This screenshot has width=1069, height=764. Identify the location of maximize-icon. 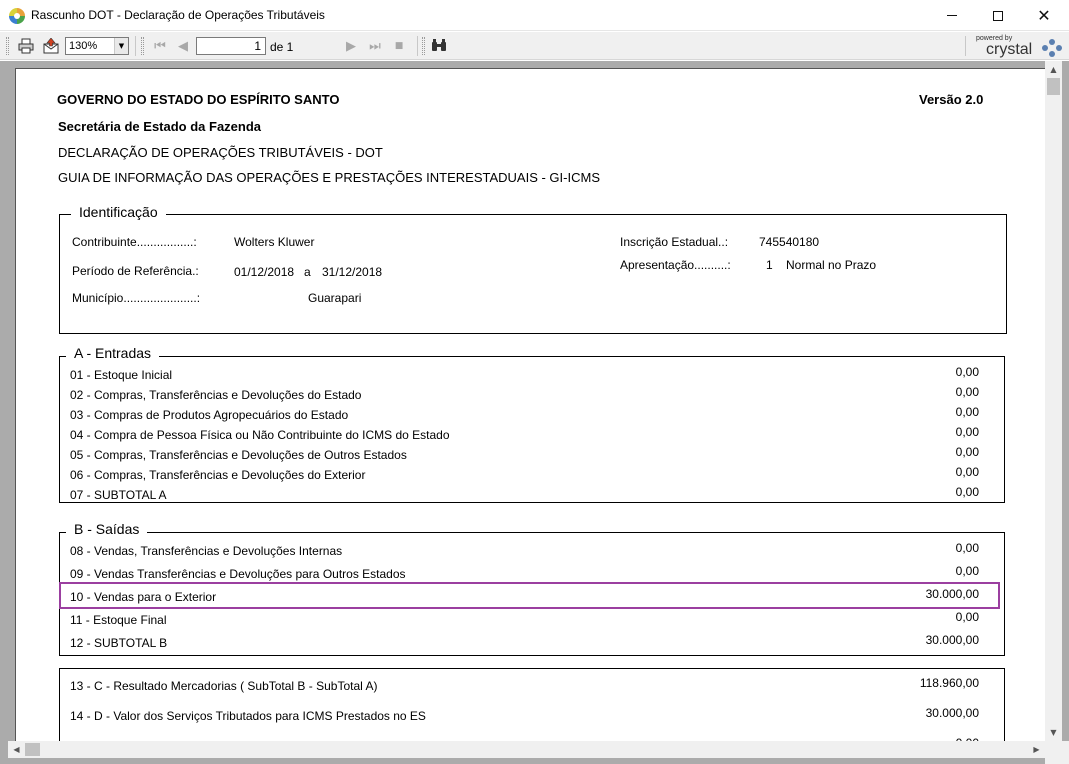
(998, 15).